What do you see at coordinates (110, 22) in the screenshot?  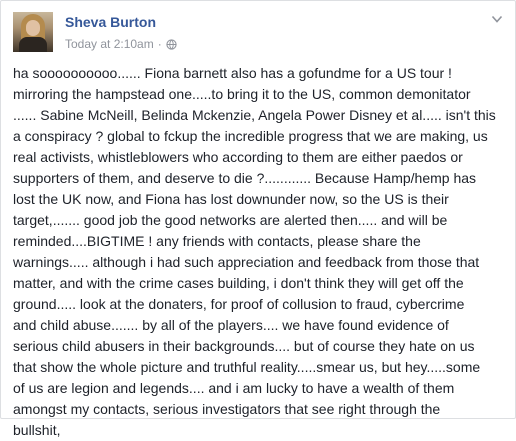 I see `author-name: Sheva Burton` at bounding box center [110, 22].